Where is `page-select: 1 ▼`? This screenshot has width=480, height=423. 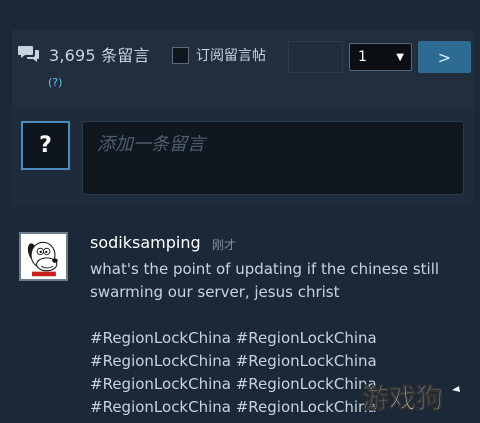
page-select: 1 ▼ is located at coordinates (380, 57).